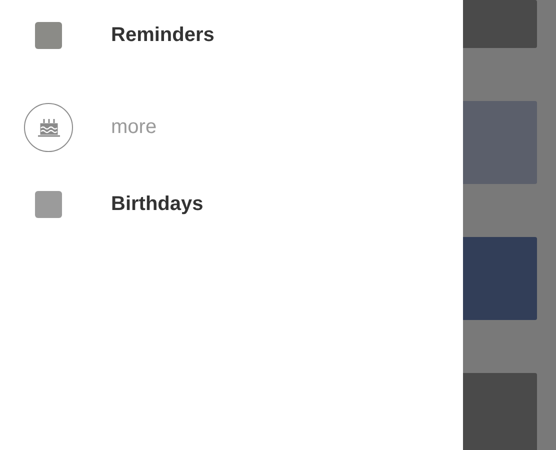  Describe the element at coordinates (162, 35) in the screenshot. I see `drawer-item-label: Reminders` at that location.